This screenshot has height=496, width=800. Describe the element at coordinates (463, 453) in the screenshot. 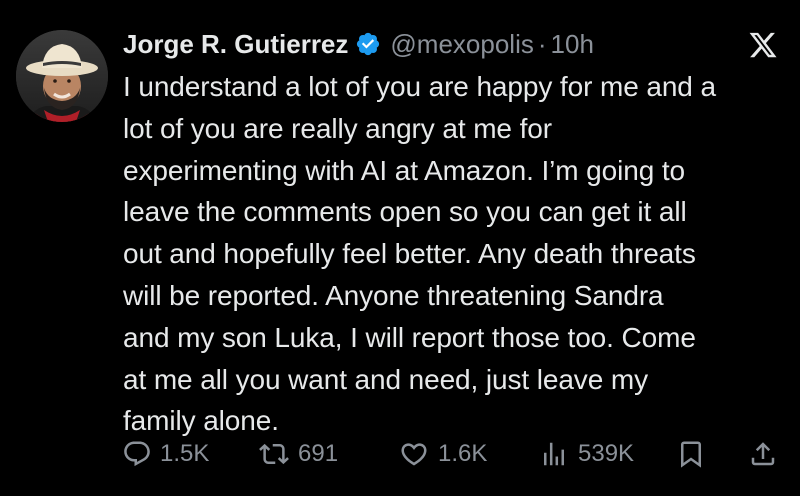

I see `like-count: 1.6K` at that location.